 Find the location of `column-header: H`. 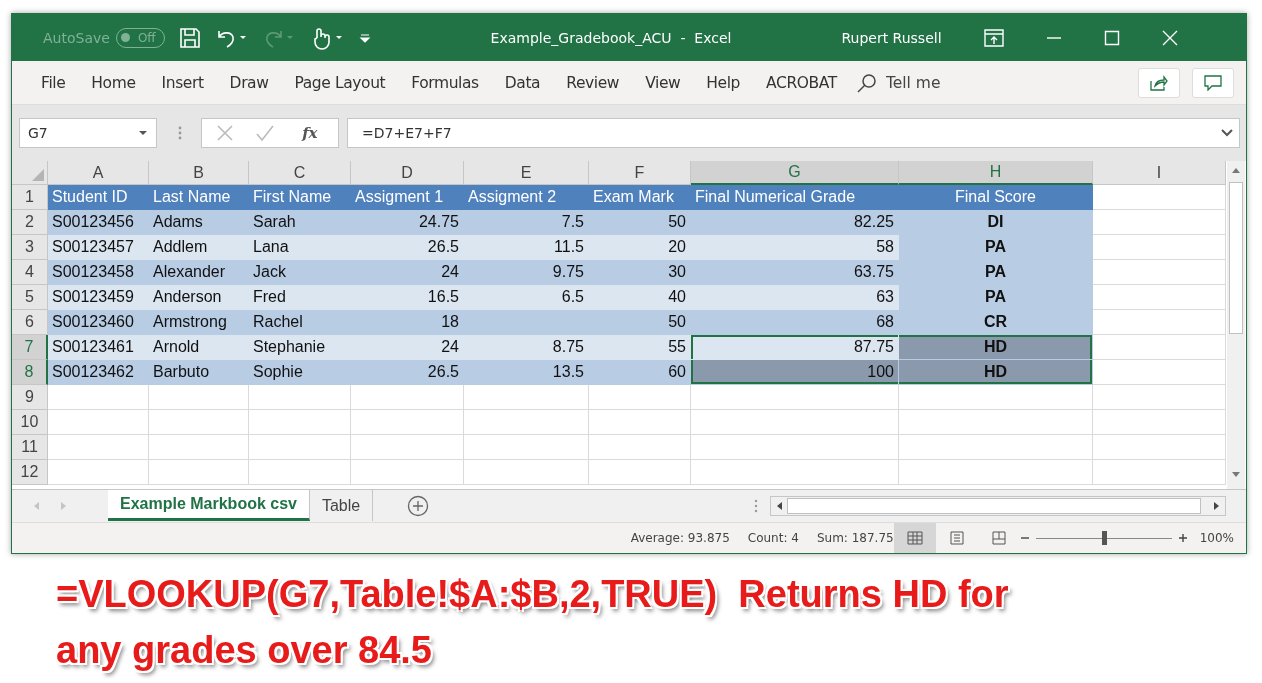

column-header: H is located at coordinates (996, 173).